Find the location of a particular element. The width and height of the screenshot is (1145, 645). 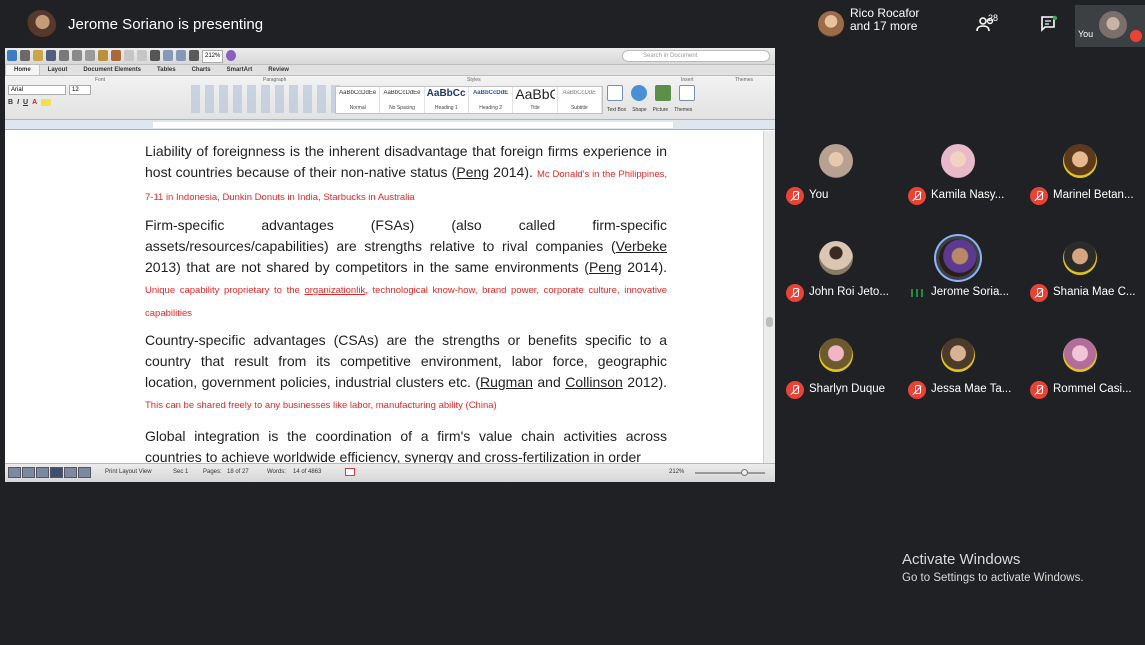

open-icon is located at coordinates (38, 55).